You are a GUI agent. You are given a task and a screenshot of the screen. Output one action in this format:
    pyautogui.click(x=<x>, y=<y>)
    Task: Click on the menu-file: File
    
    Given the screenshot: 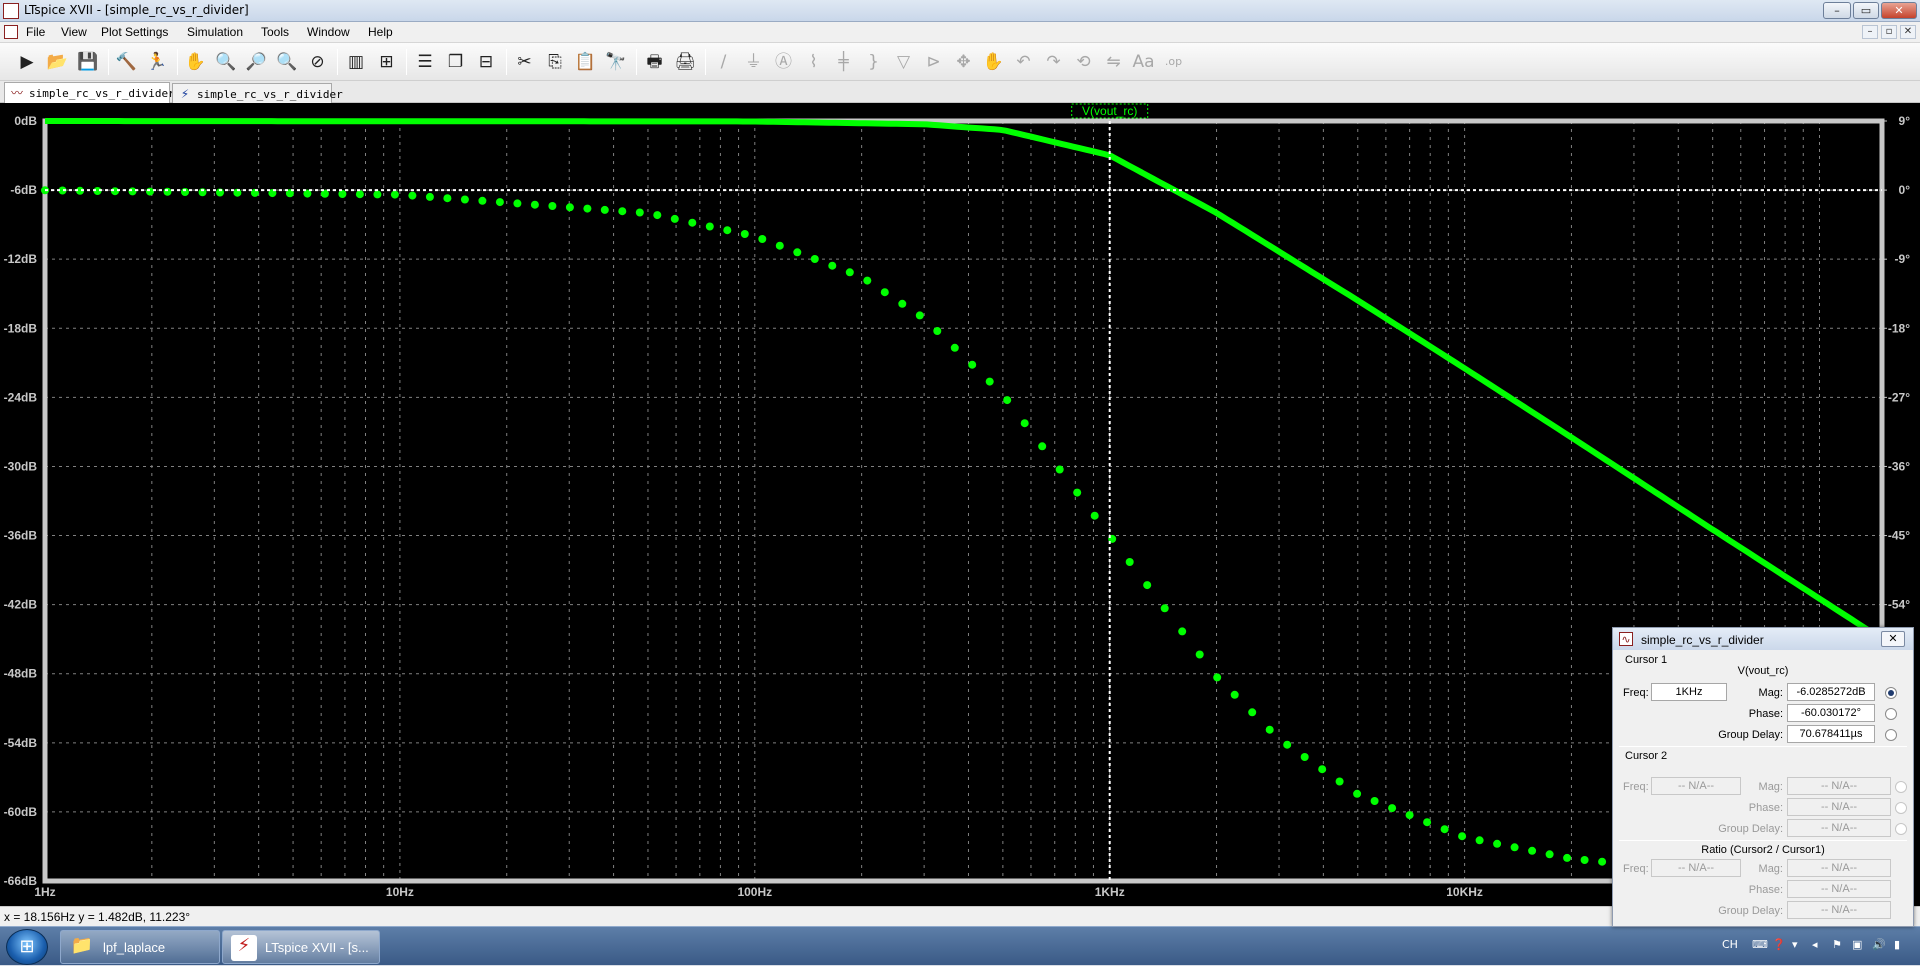 What is the action you would take?
    pyautogui.click(x=35, y=32)
    